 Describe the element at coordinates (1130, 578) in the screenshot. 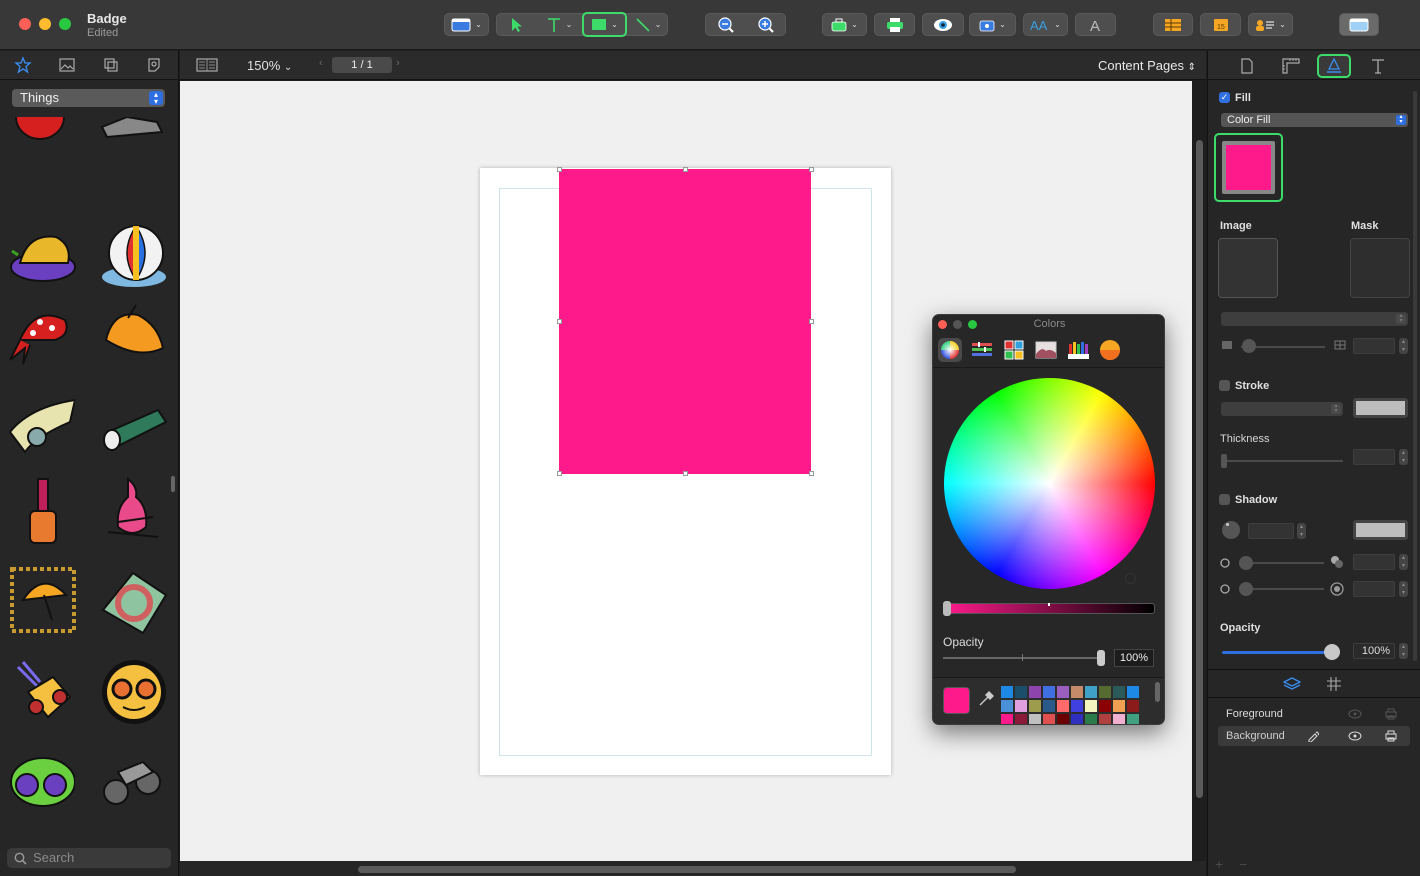

I see `color-wheel-cursor` at that location.